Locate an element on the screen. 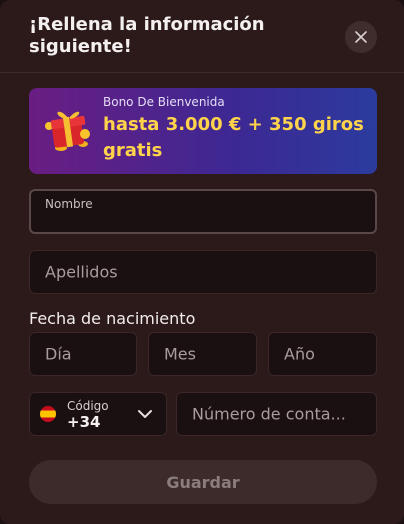 This screenshot has width=404, height=524. save-button: Guardar is located at coordinates (203, 482).